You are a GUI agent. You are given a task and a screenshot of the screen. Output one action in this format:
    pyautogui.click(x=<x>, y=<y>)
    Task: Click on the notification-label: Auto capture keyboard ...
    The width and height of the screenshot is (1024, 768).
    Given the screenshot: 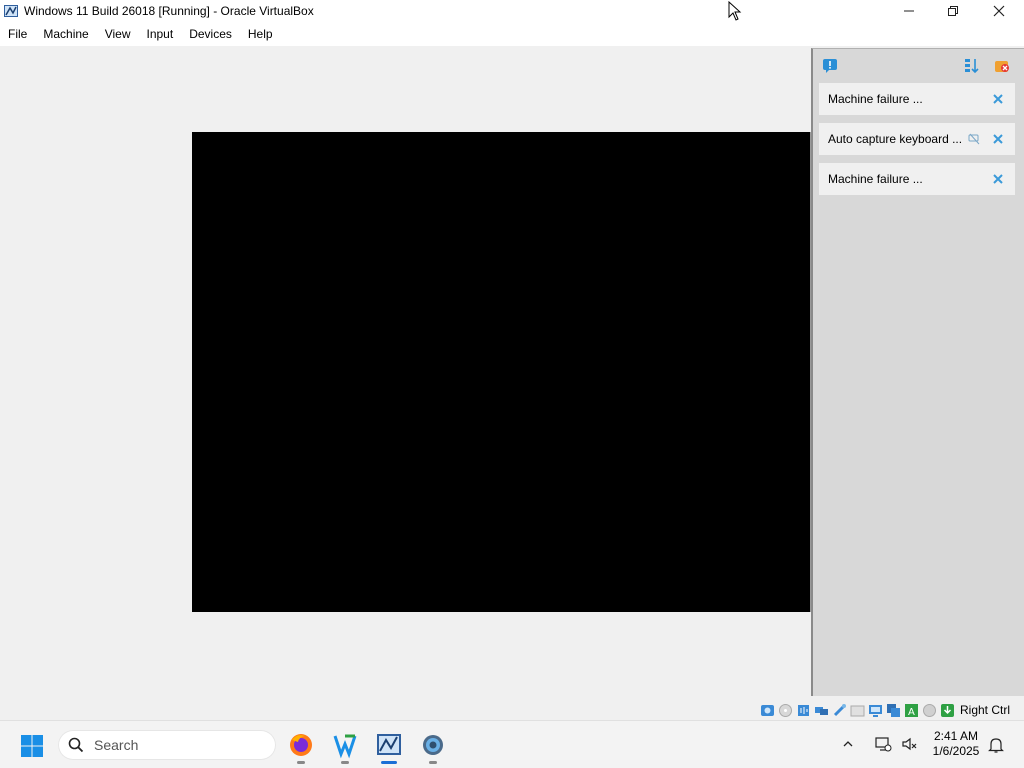 What is the action you would take?
    pyautogui.click(x=895, y=139)
    